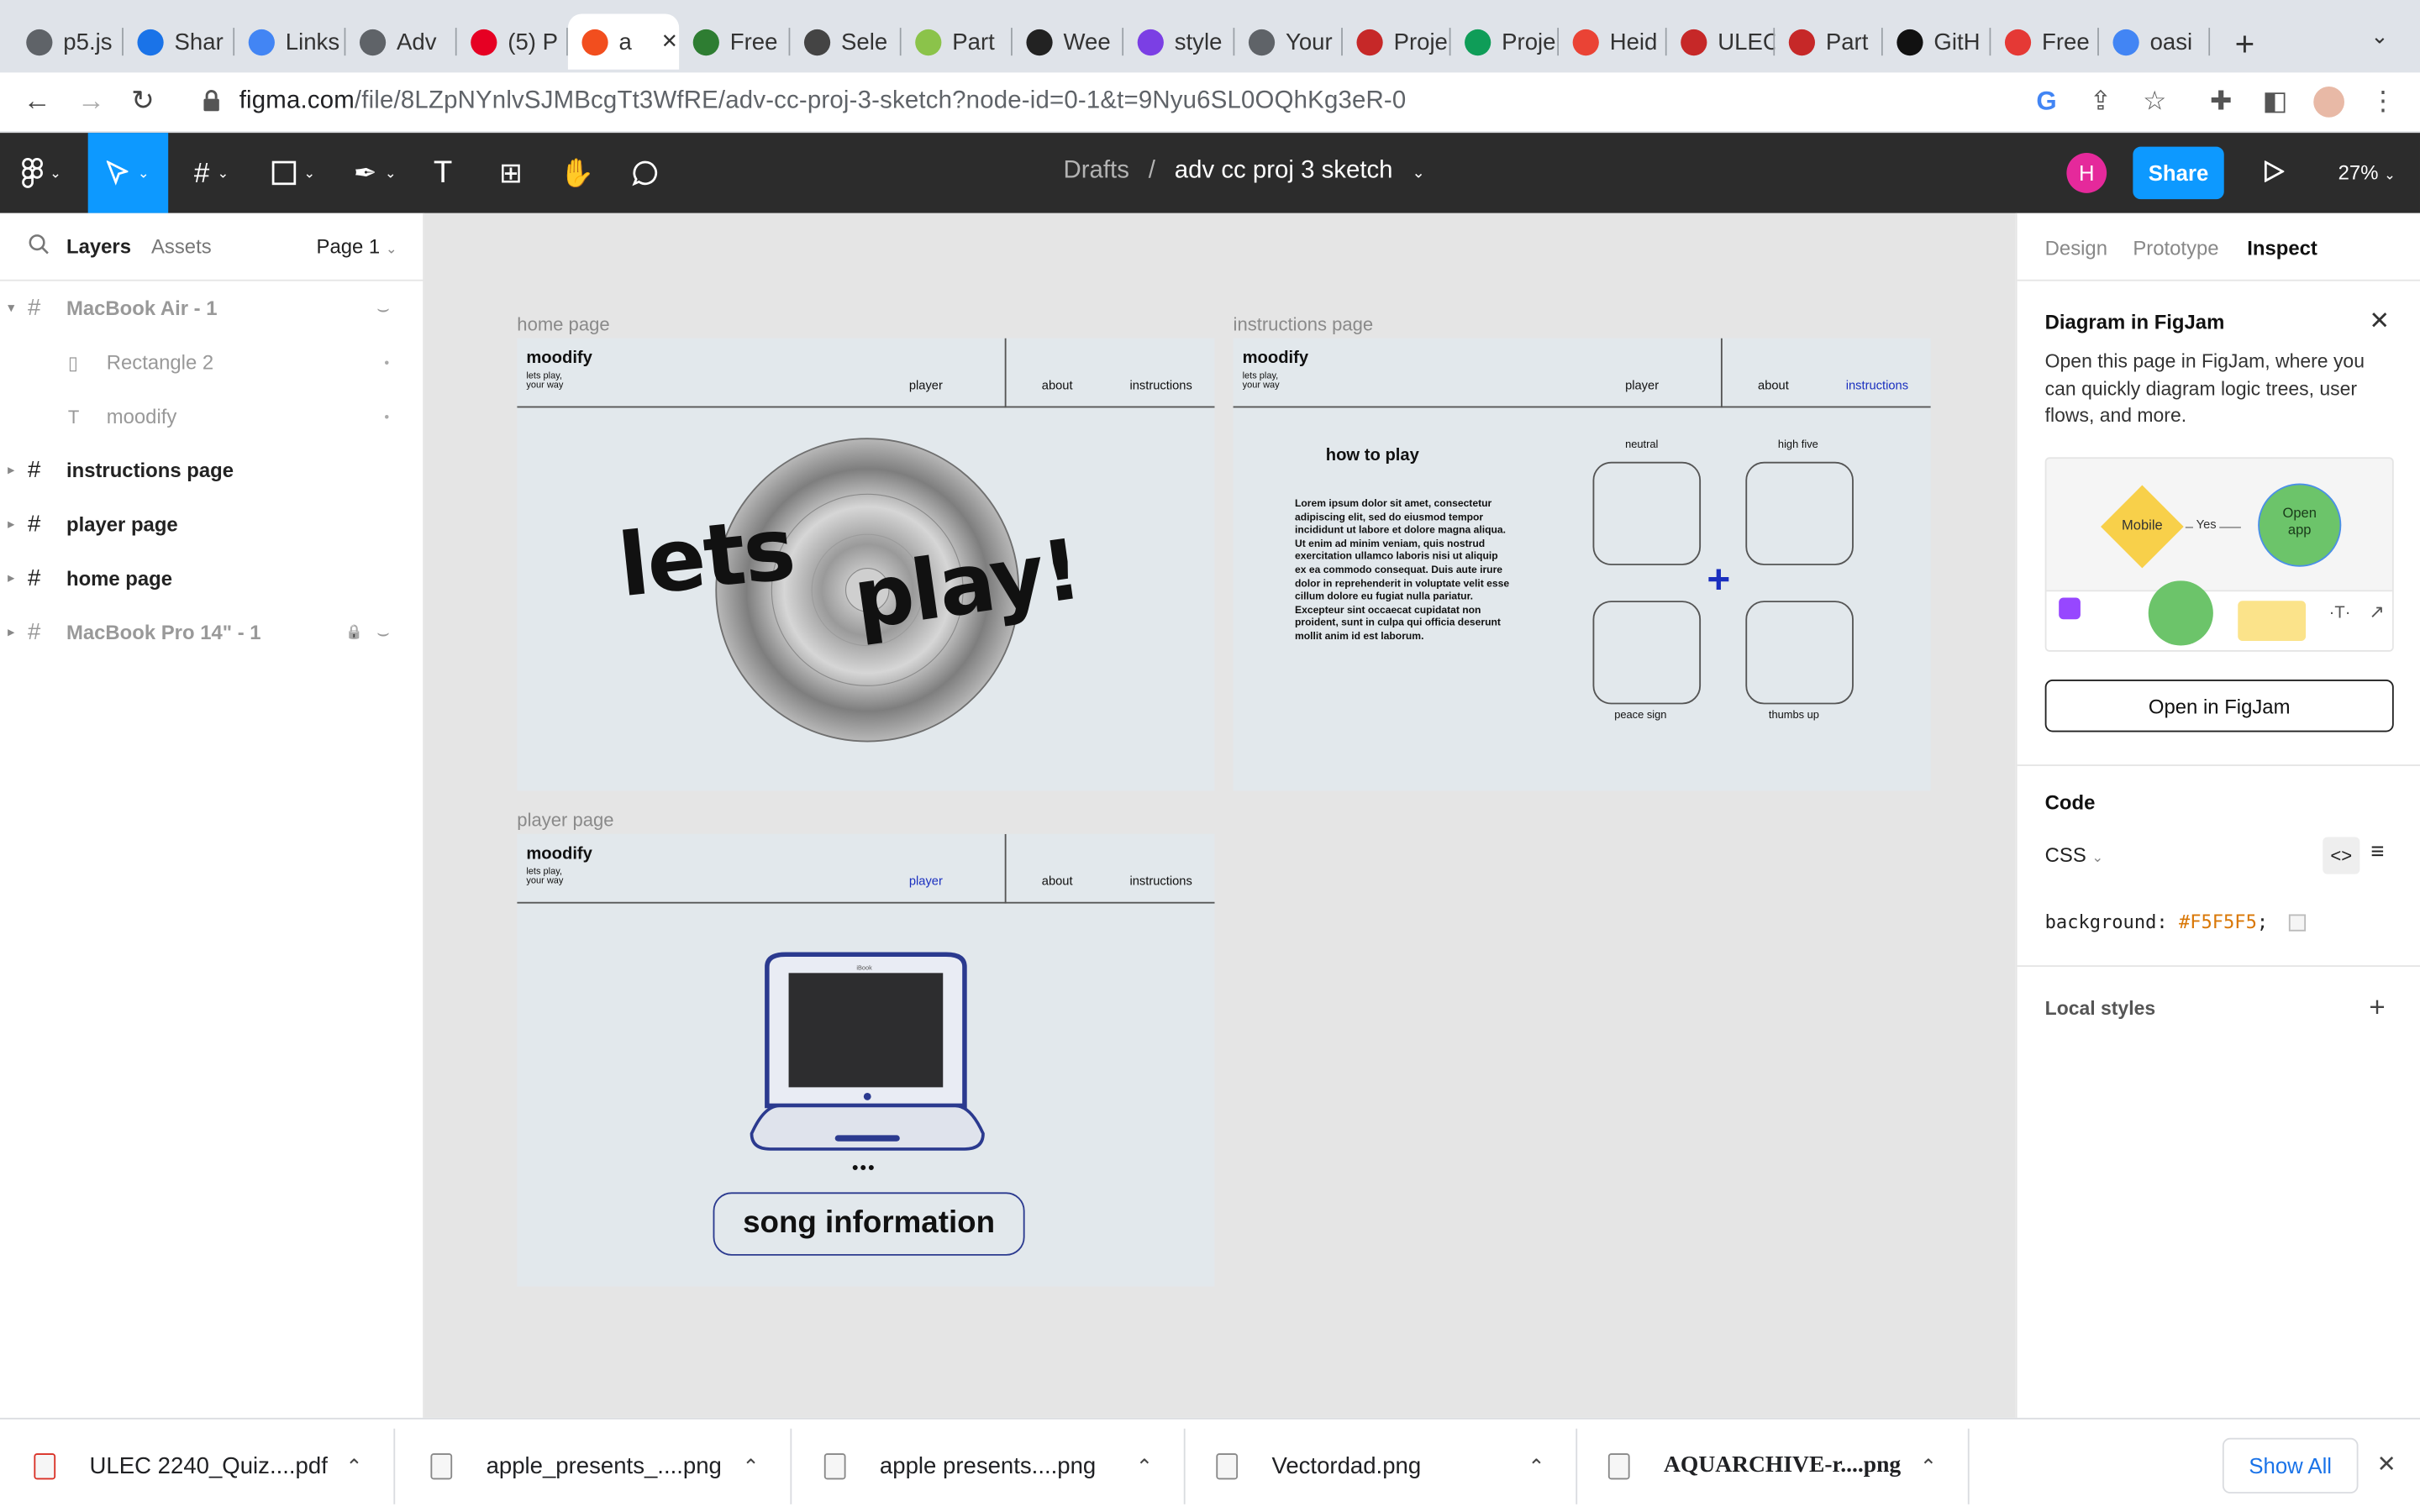  Describe the element at coordinates (37, 101) in the screenshot. I see `back-arrow-icon: ←` at that location.